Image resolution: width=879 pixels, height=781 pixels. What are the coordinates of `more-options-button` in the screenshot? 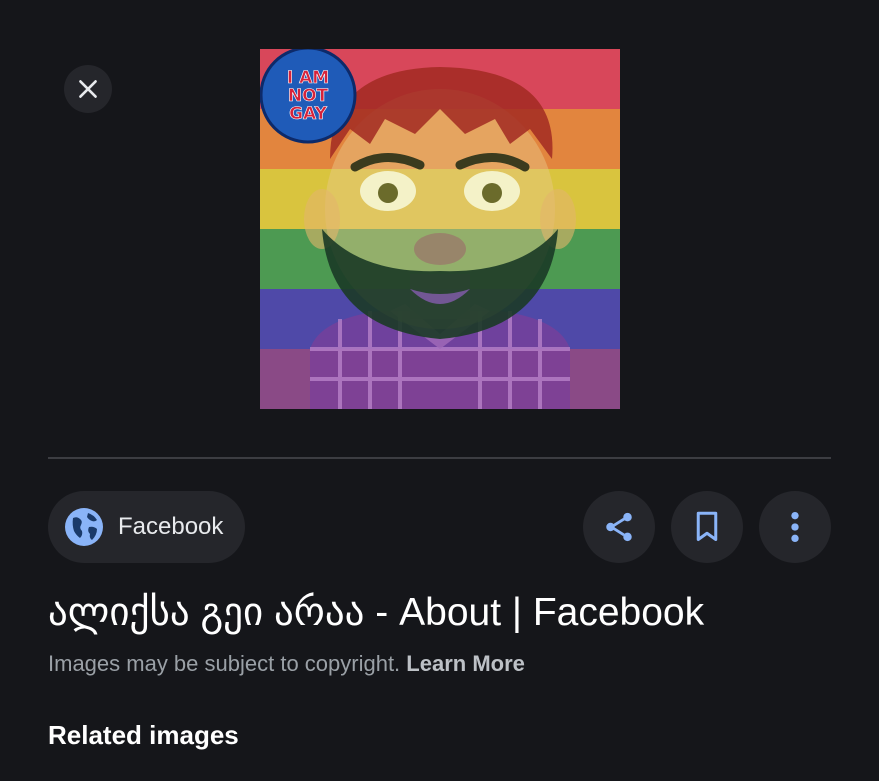 It's located at (795, 527).